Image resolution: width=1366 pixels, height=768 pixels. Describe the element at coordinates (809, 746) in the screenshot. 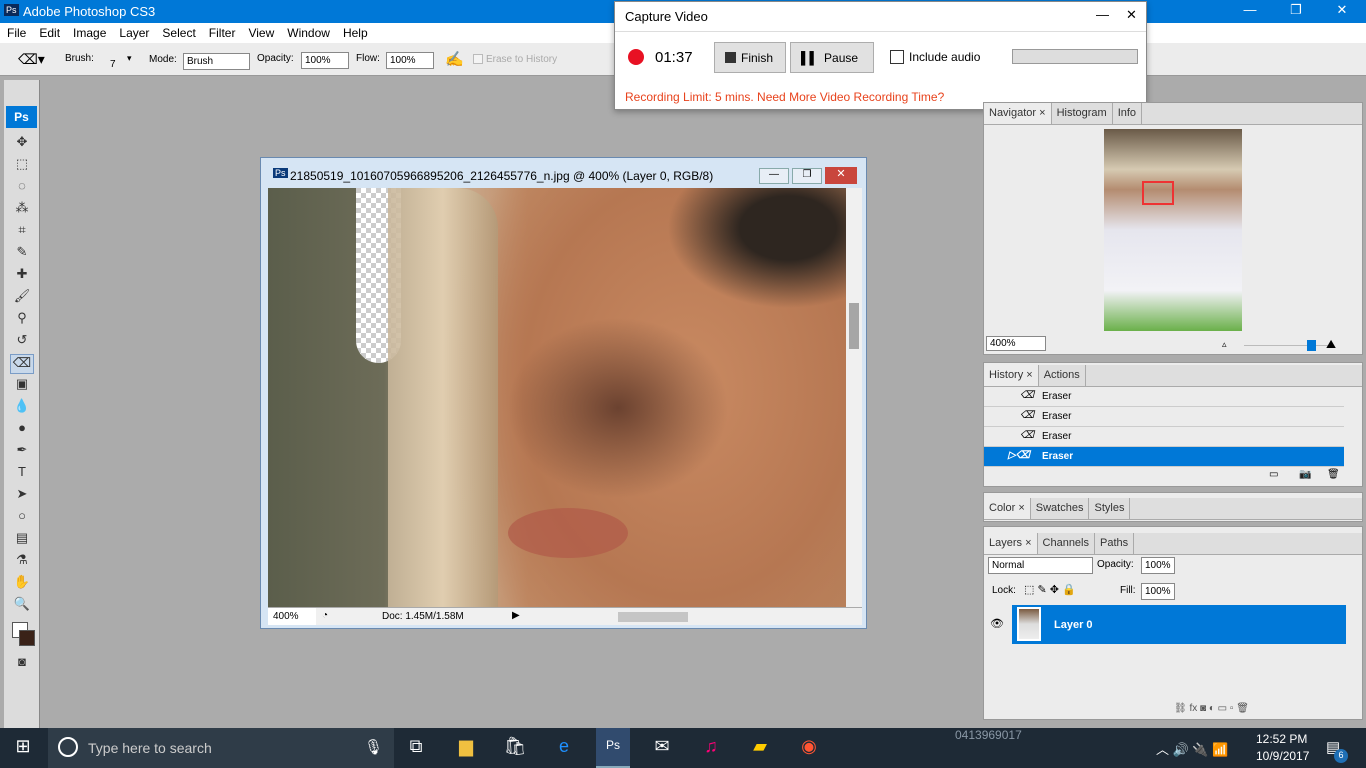

I see `recorder-icon: ◉` at that location.